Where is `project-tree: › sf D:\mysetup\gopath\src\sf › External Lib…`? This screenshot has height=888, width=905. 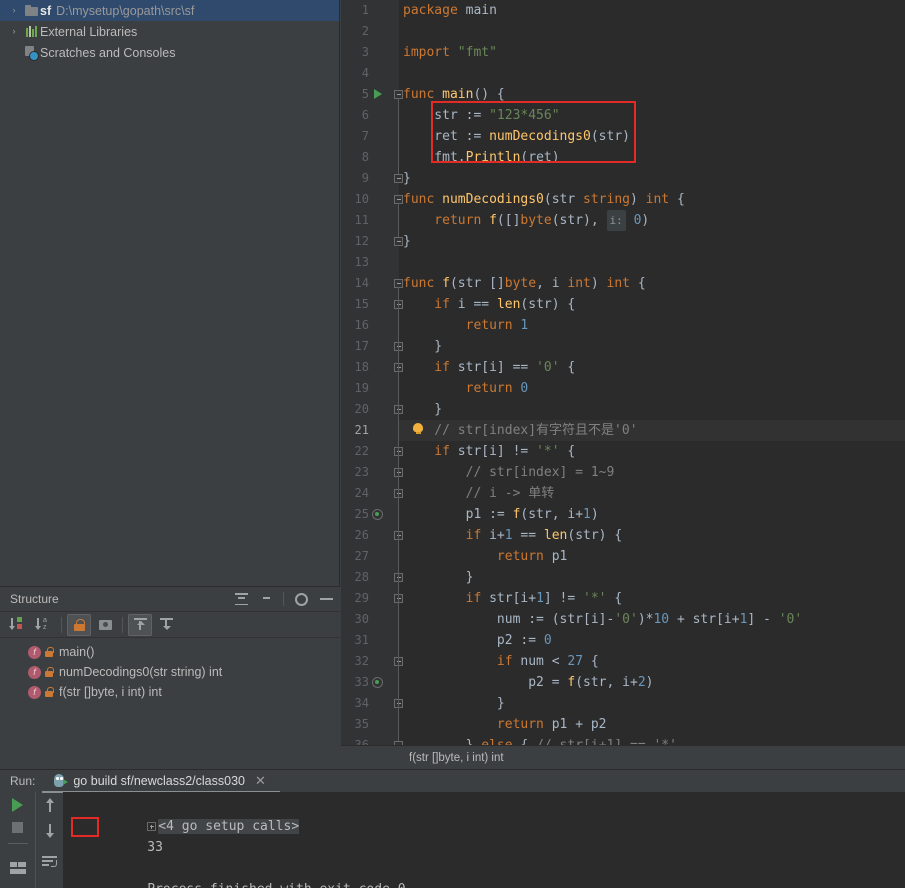 project-tree: › sf D:\mysetup\gopath\src\sf › External Lib… is located at coordinates (169, 31).